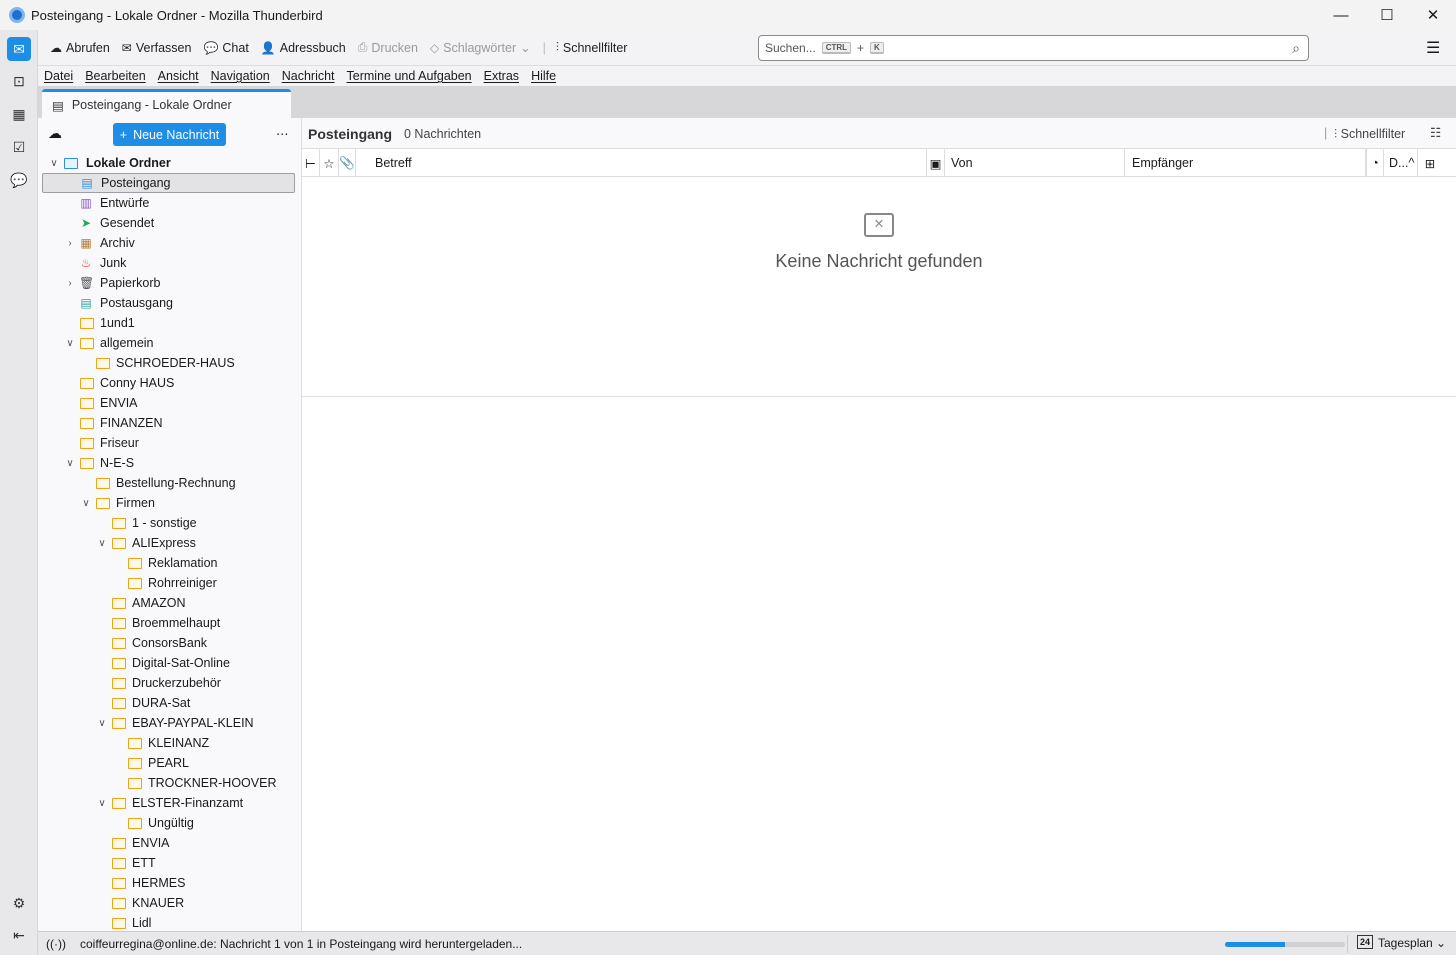 This screenshot has height=955, width=1456. I want to click on folder-junk: ♨ Junk, so click(168, 263).